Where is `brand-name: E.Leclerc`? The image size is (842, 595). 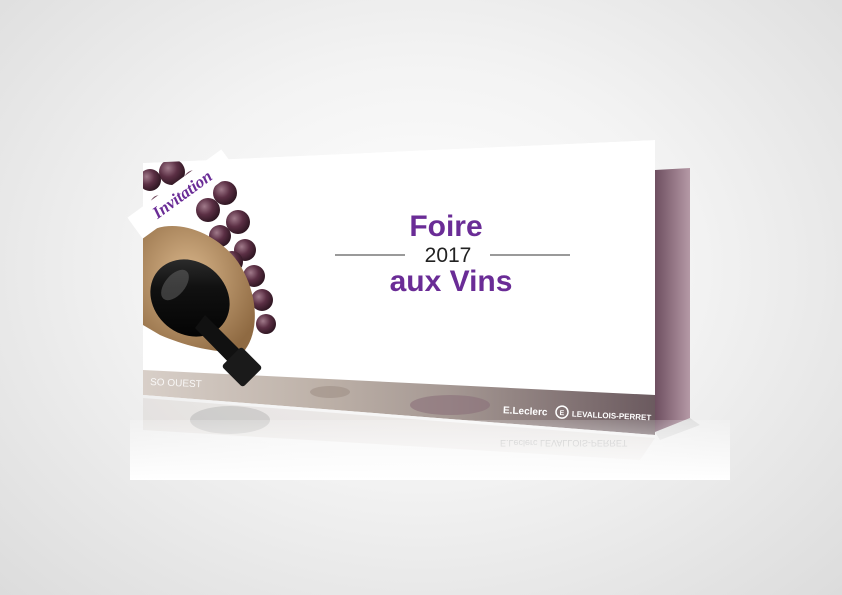 brand-name: E.Leclerc is located at coordinates (525, 411).